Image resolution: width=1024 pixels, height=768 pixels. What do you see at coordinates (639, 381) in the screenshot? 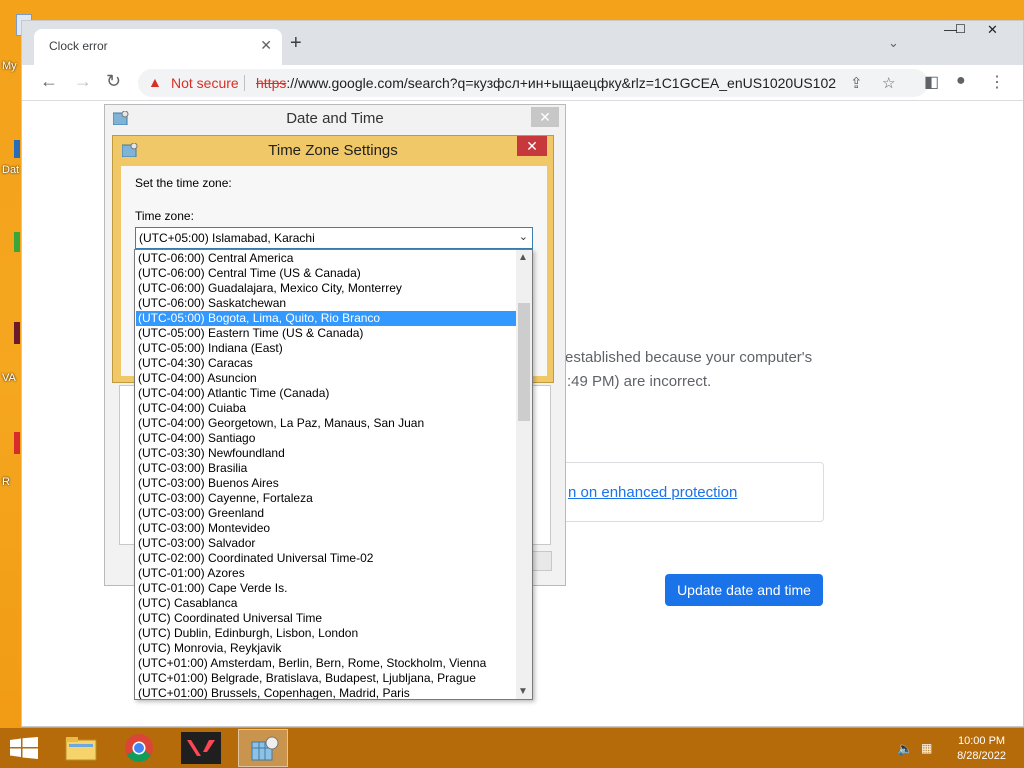
I see `error-text-line2: :49 PM) are incorrect.` at bounding box center [639, 381].